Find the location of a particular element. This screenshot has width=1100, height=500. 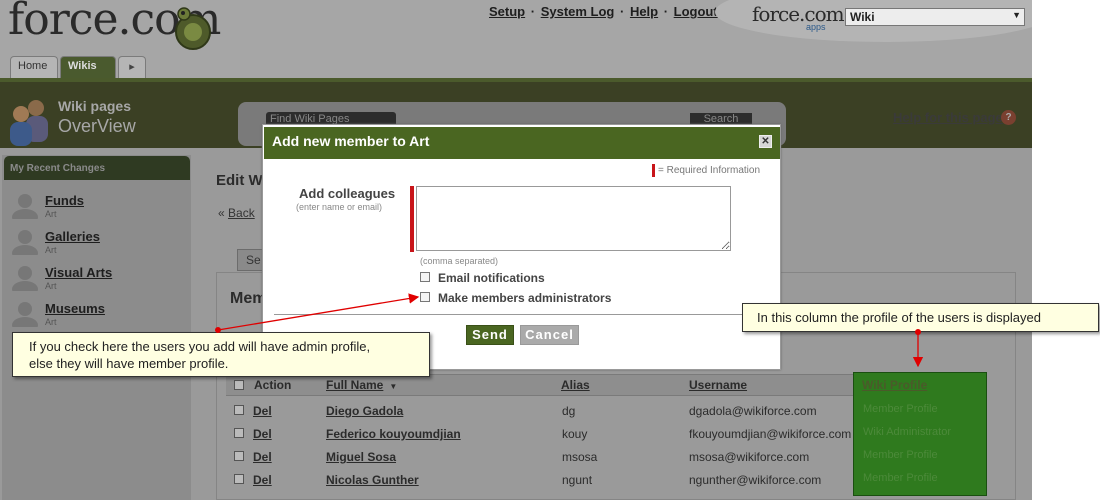

select-all-checkbox is located at coordinates (239, 385).